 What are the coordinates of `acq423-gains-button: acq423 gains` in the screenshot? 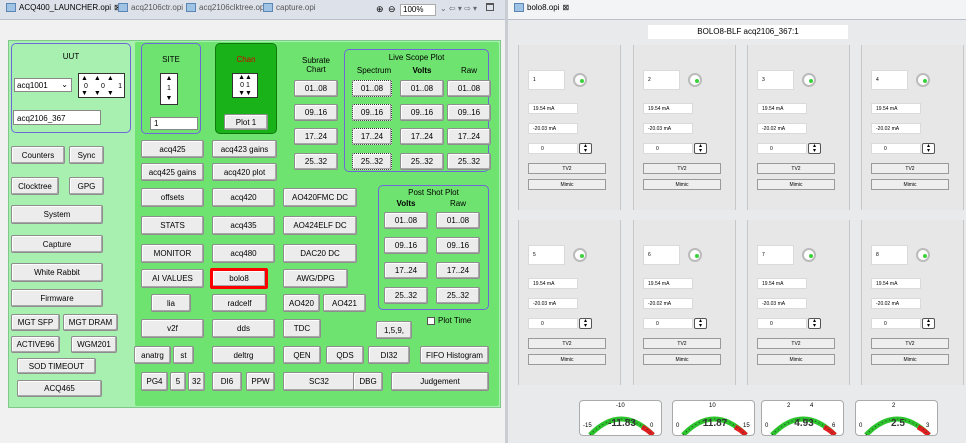 It's located at (244, 149).